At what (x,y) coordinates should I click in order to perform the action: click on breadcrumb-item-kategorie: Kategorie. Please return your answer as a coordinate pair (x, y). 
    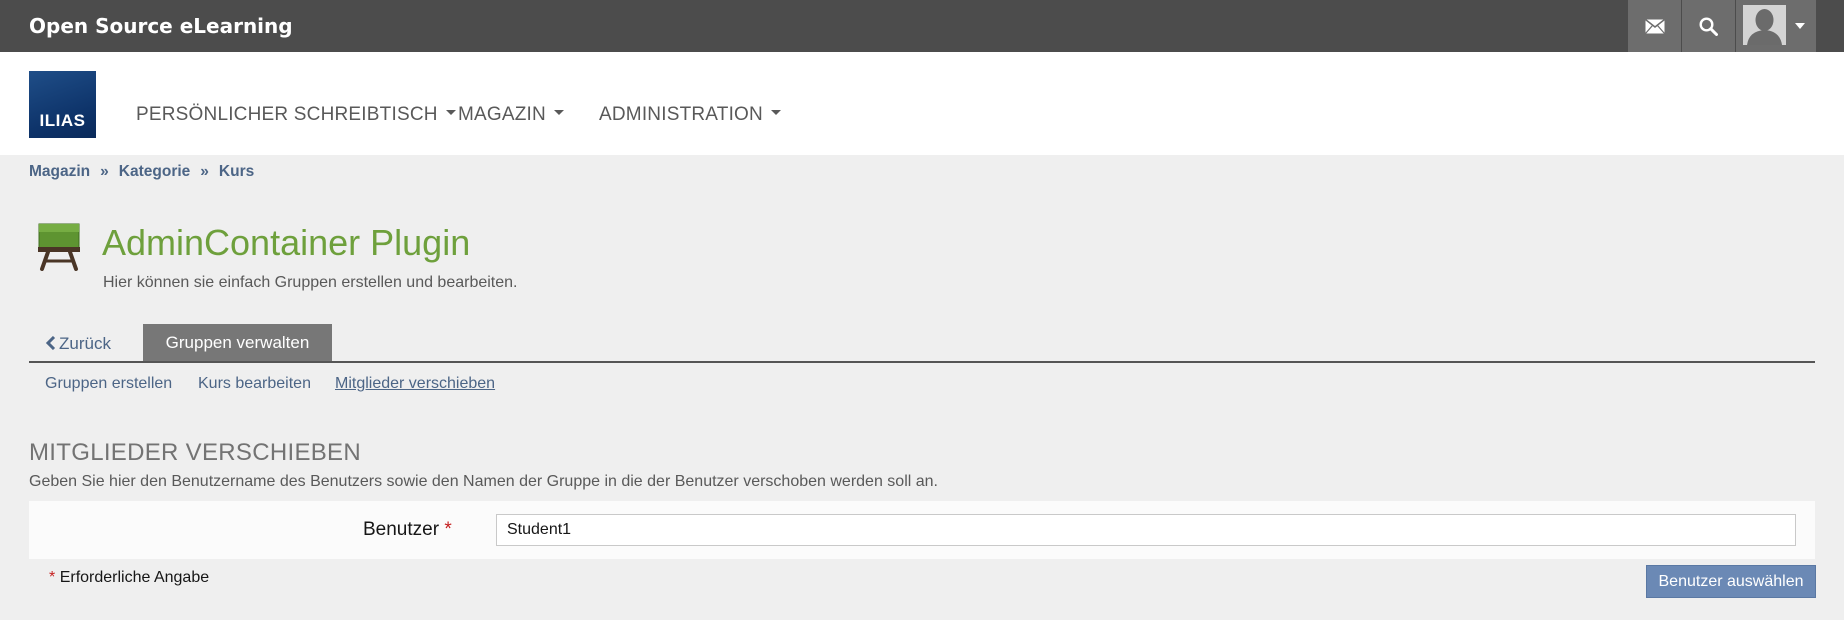
    Looking at the image, I should click on (155, 171).